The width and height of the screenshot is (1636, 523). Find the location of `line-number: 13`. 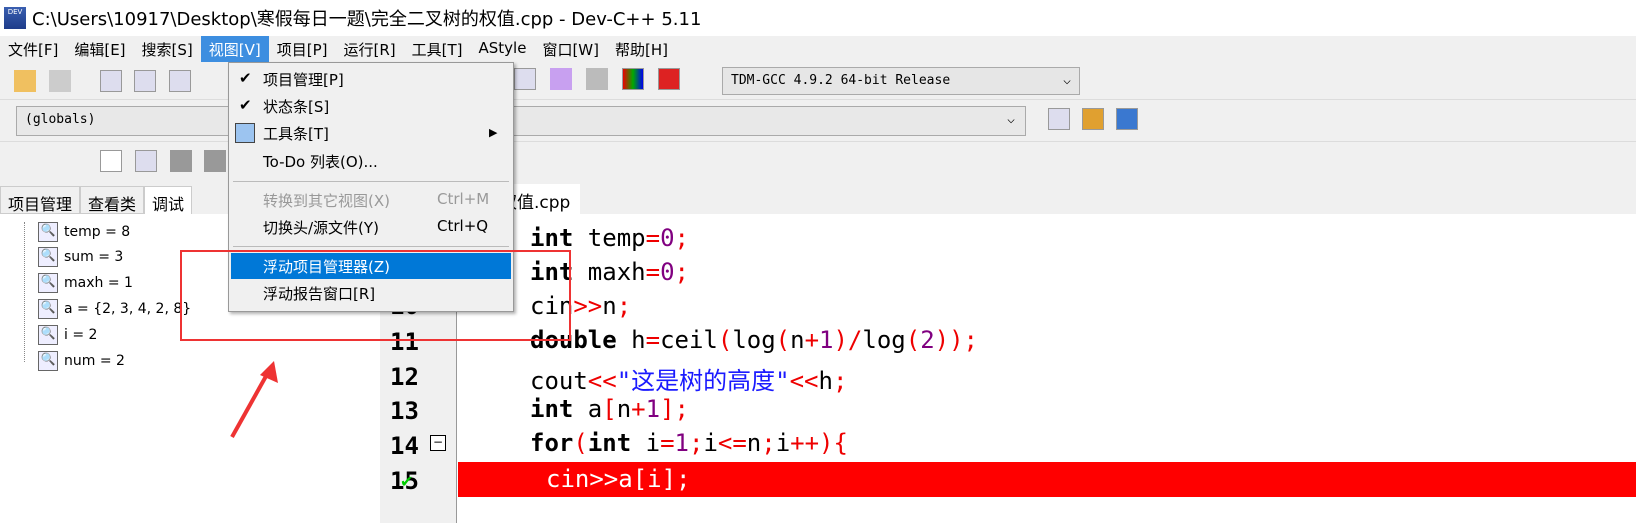

line-number: 13 is located at coordinates (404, 411).